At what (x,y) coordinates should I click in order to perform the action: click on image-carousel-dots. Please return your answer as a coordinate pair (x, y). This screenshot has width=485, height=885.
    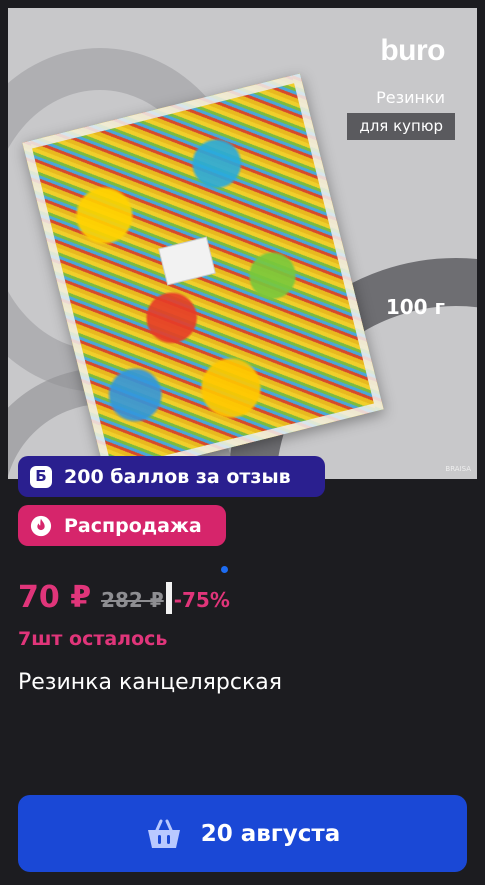
    Looking at the image, I should click on (224, 569).